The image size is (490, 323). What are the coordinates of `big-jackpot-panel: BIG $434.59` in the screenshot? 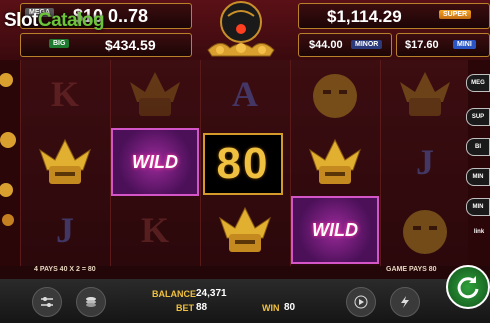 It's located at (106, 45).